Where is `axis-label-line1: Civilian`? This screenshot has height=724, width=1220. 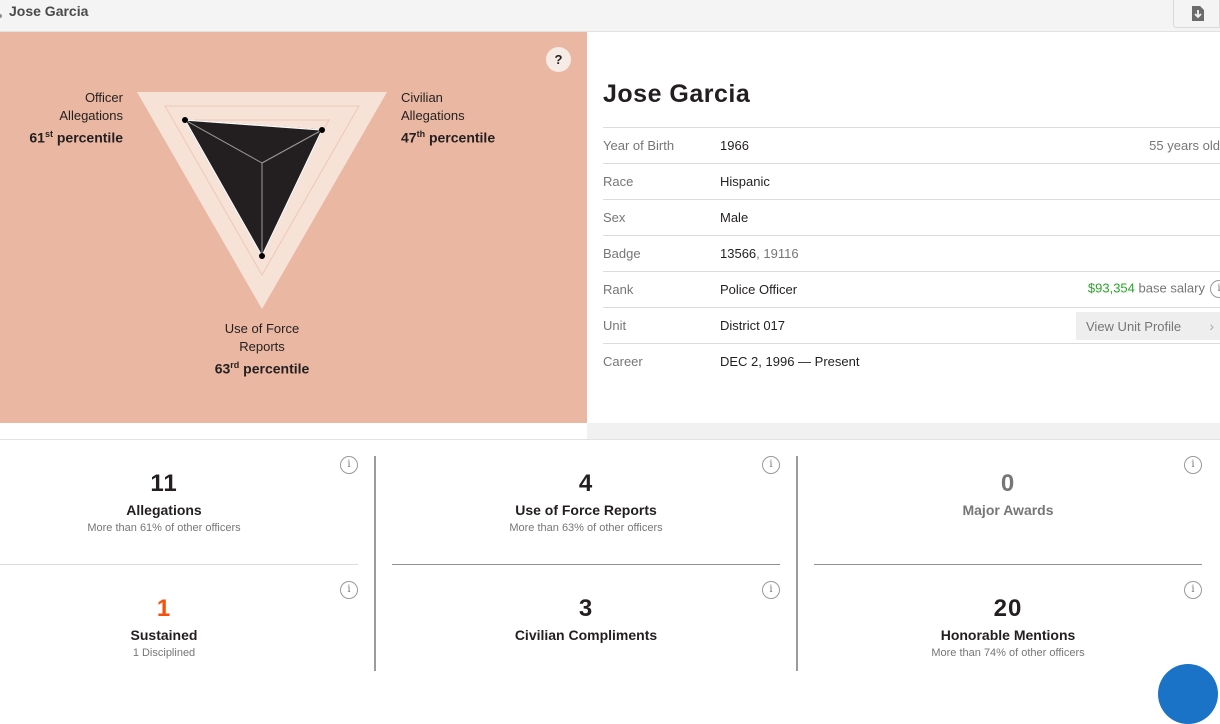
axis-label-line1: Civilian is located at coordinates (422, 97).